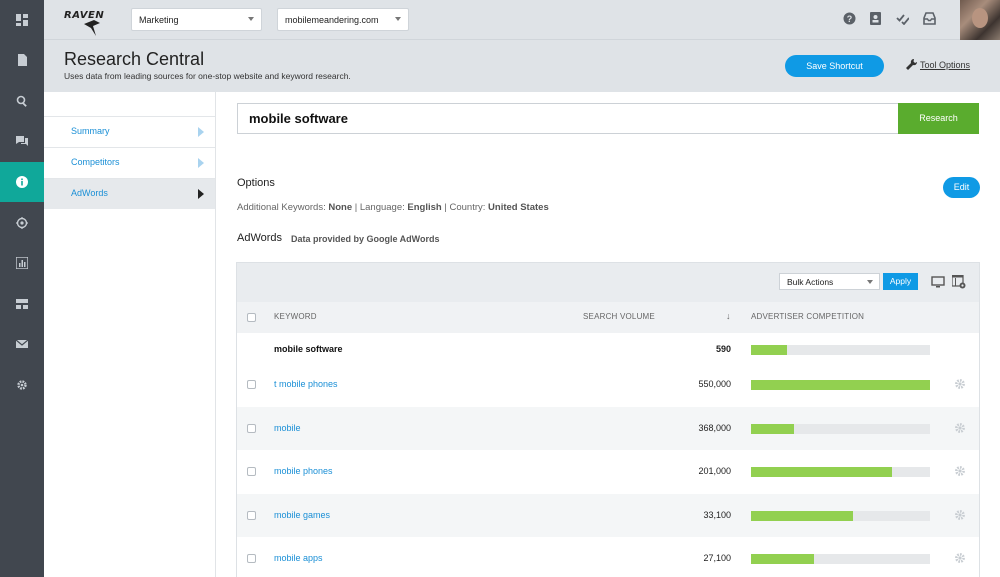 The height and width of the screenshot is (577, 1000). What do you see at coordinates (22, 60) in the screenshot?
I see `document-icon` at bounding box center [22, 60].